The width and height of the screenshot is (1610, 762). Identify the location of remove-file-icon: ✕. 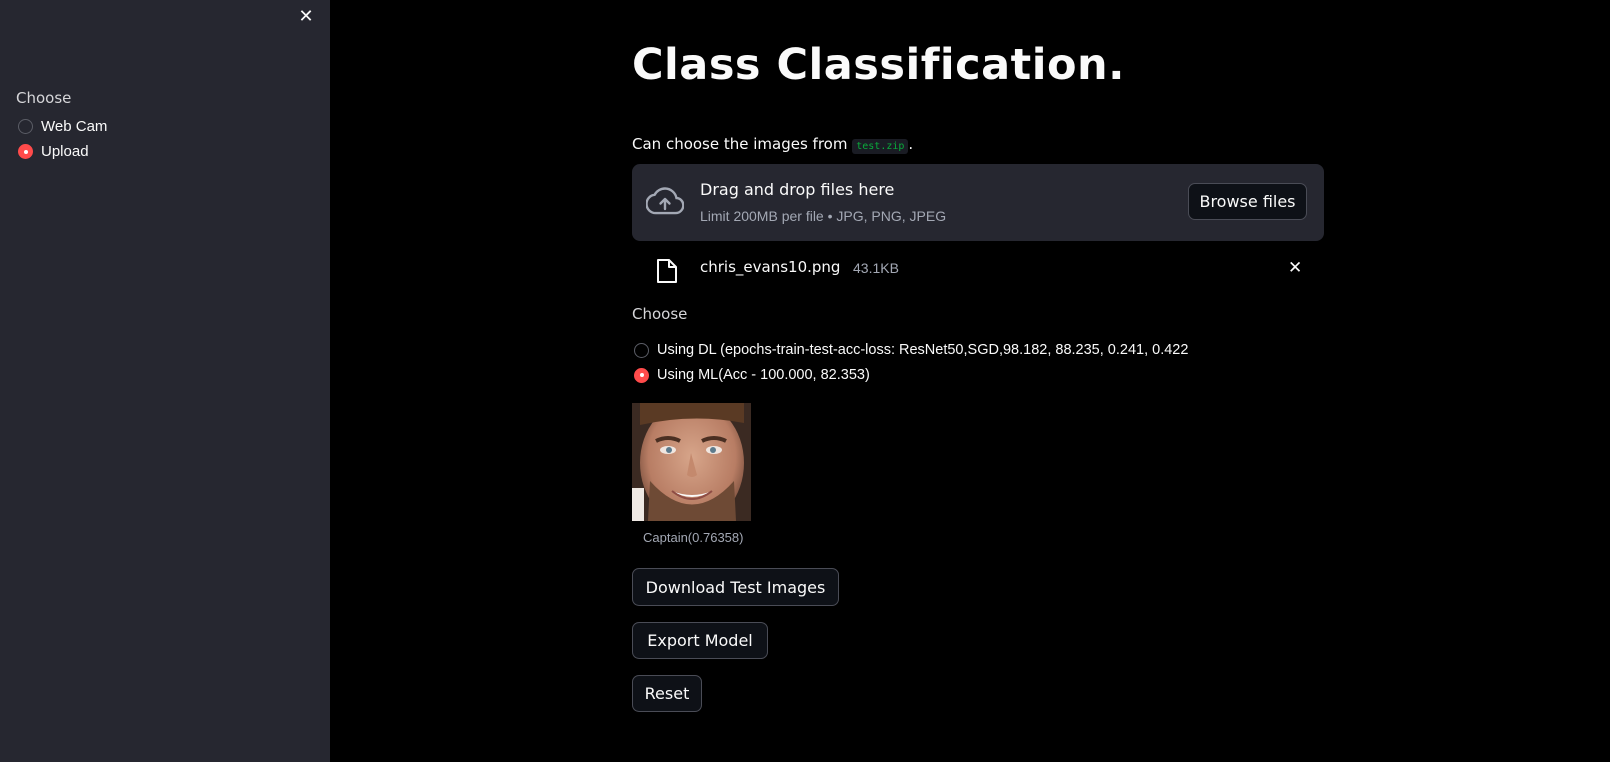
(1295, 268).